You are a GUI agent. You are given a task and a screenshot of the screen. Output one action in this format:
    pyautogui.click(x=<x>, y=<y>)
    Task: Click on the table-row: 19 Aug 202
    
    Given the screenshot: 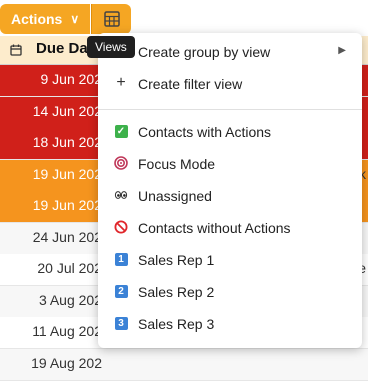 What is the action you would take?
    pyautogui.click(x=184, y=364)
    